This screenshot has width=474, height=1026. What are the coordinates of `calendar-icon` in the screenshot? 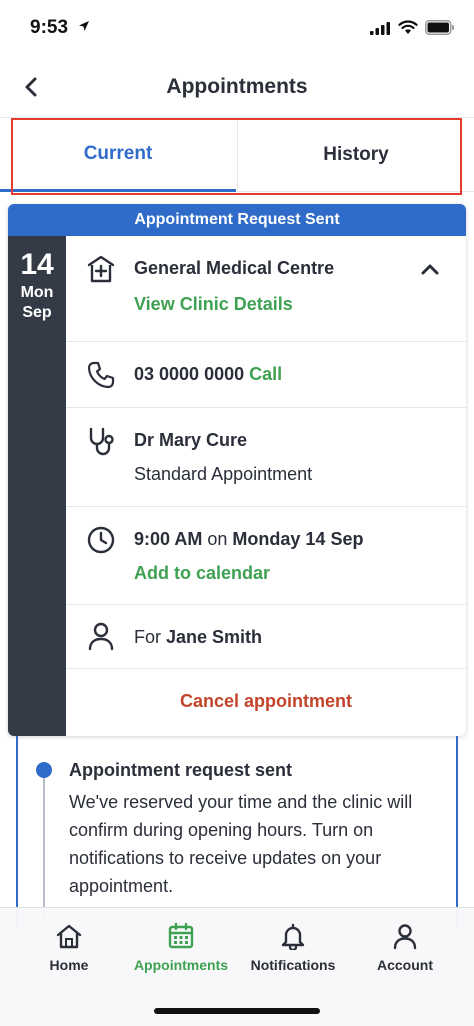 It's located at (181, 935).